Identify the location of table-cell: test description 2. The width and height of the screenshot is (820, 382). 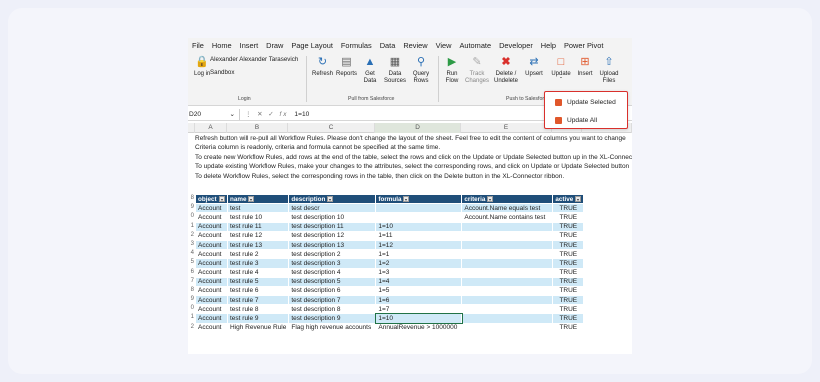
(332, 254).